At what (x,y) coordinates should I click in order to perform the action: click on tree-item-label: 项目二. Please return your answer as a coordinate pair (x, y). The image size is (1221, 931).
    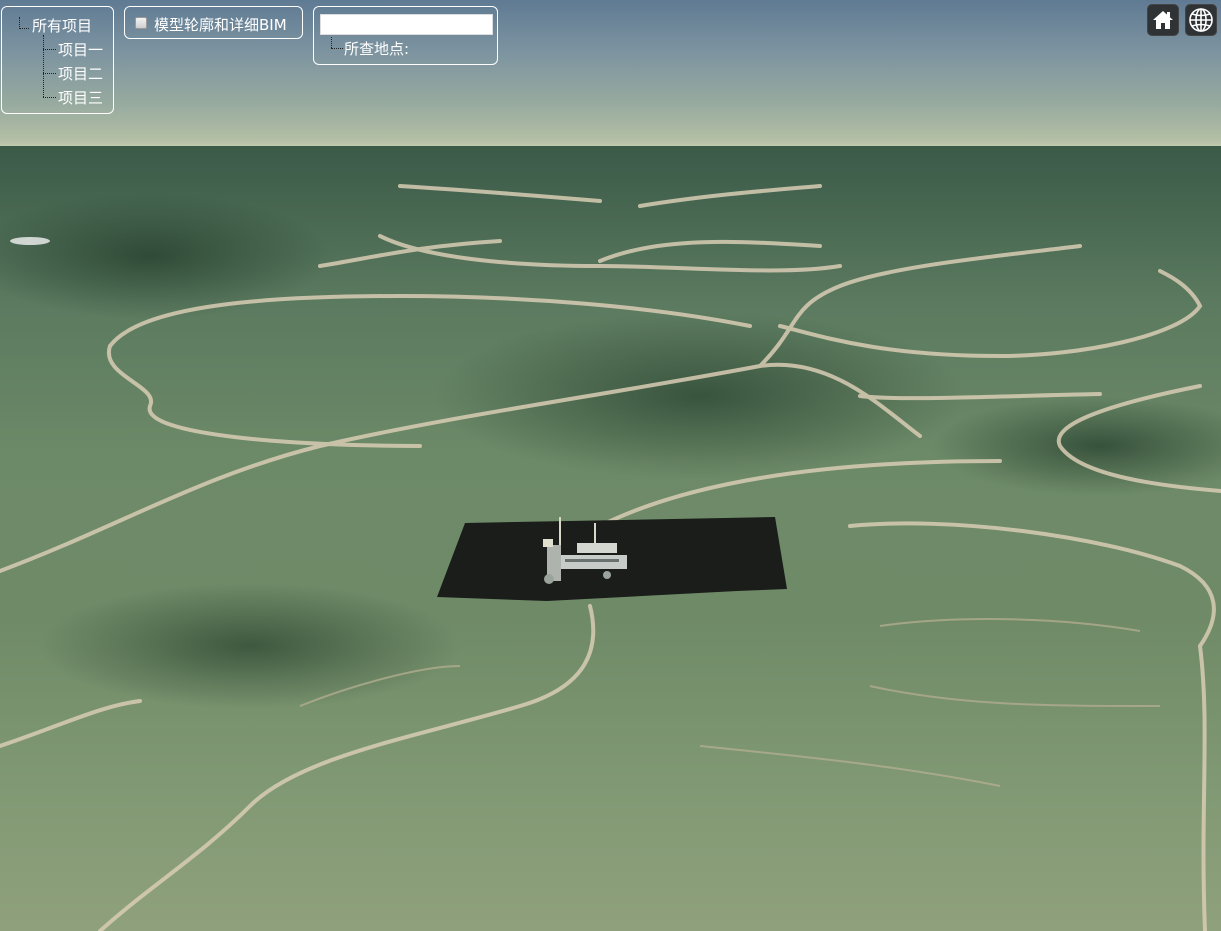
    Looking at the image, I should click on (81, 74).